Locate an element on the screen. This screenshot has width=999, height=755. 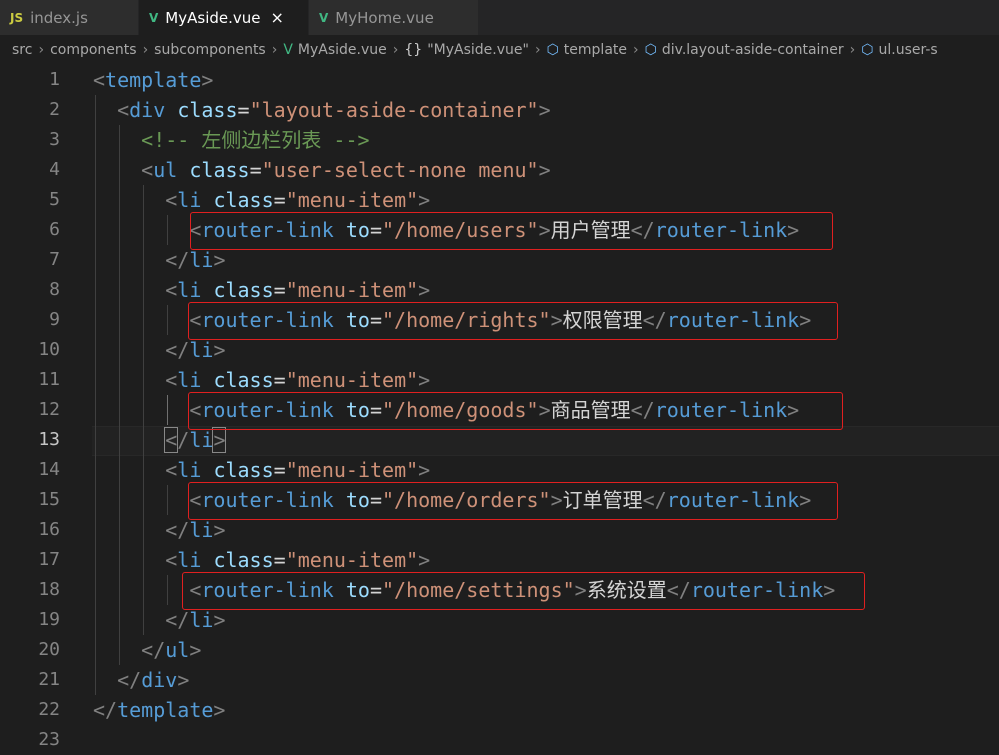
tab-index-js: JS index.js is located at coordinates (69, 17).